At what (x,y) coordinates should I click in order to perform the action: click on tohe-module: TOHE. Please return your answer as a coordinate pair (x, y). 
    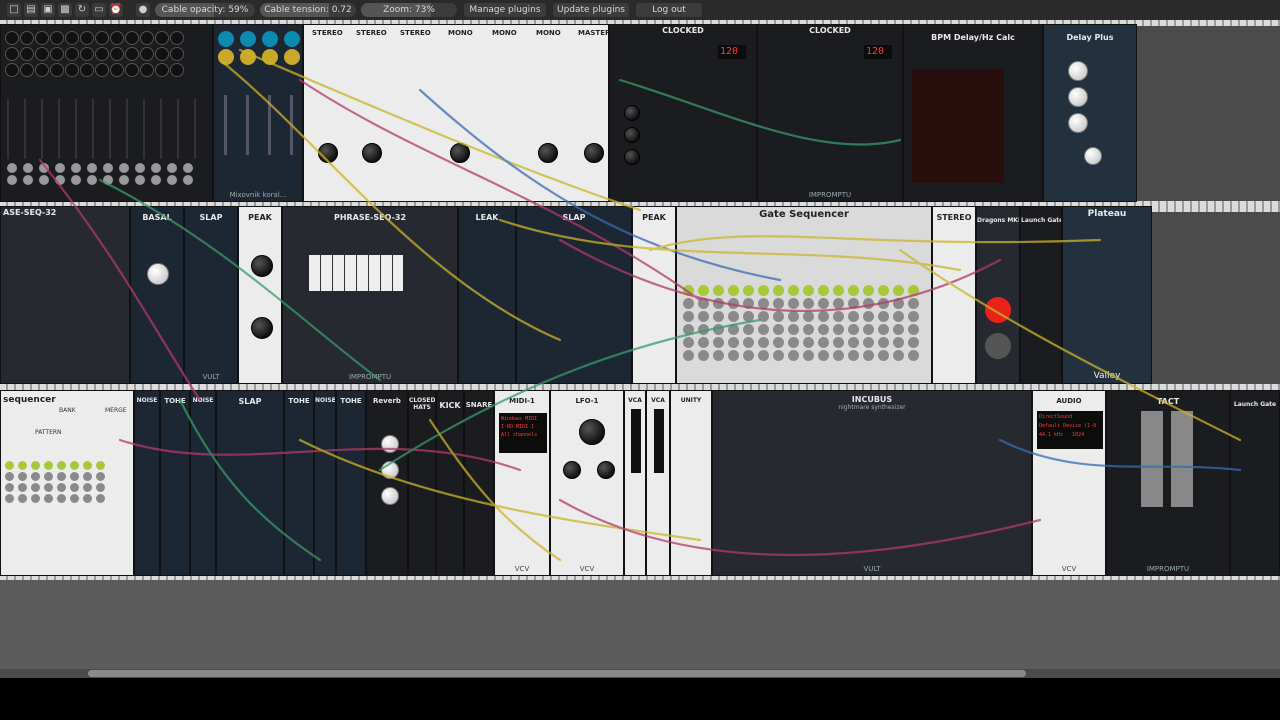
    Looking at the image, I should click on (175, 483).